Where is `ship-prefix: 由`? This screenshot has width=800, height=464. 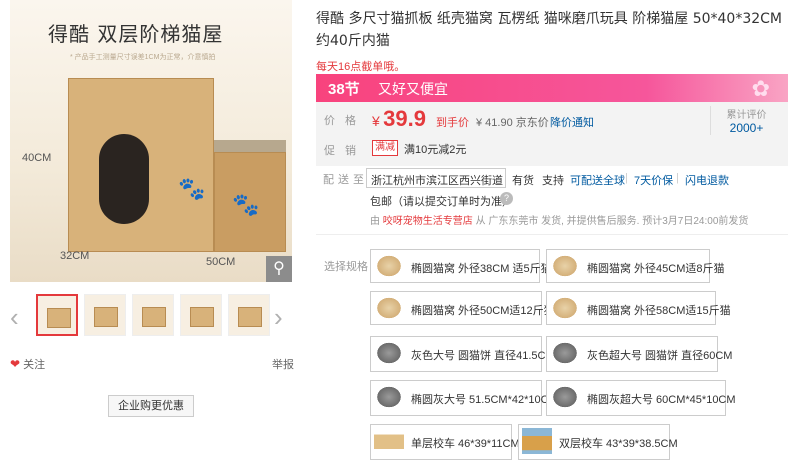
ship-prefix: 由 is located at coordinates (375, 221).